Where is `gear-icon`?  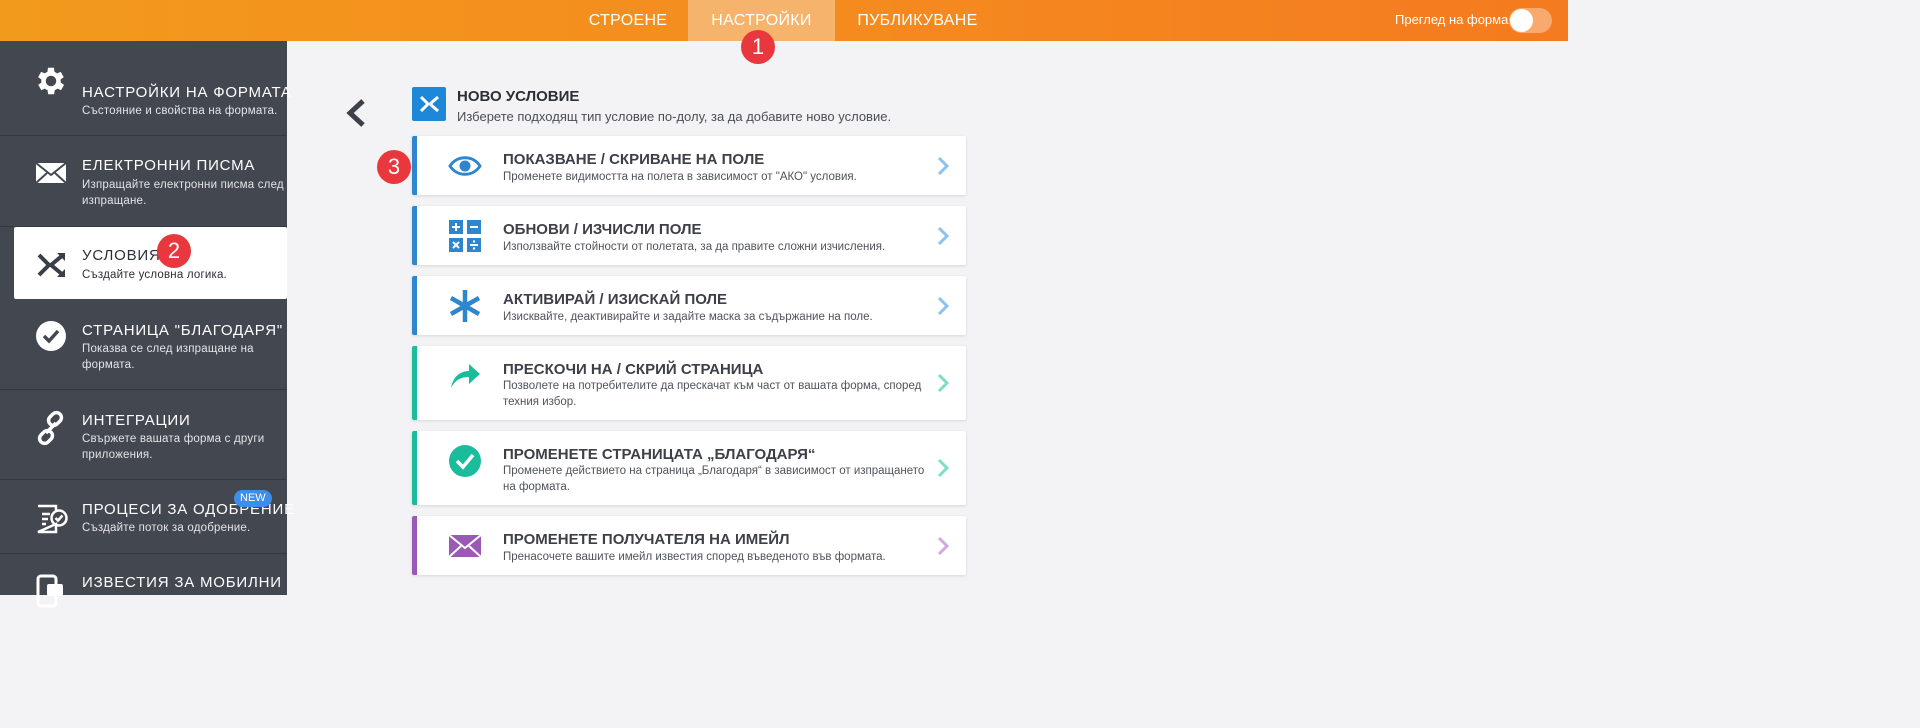 gear-icon is located at coordinates (51, 81).